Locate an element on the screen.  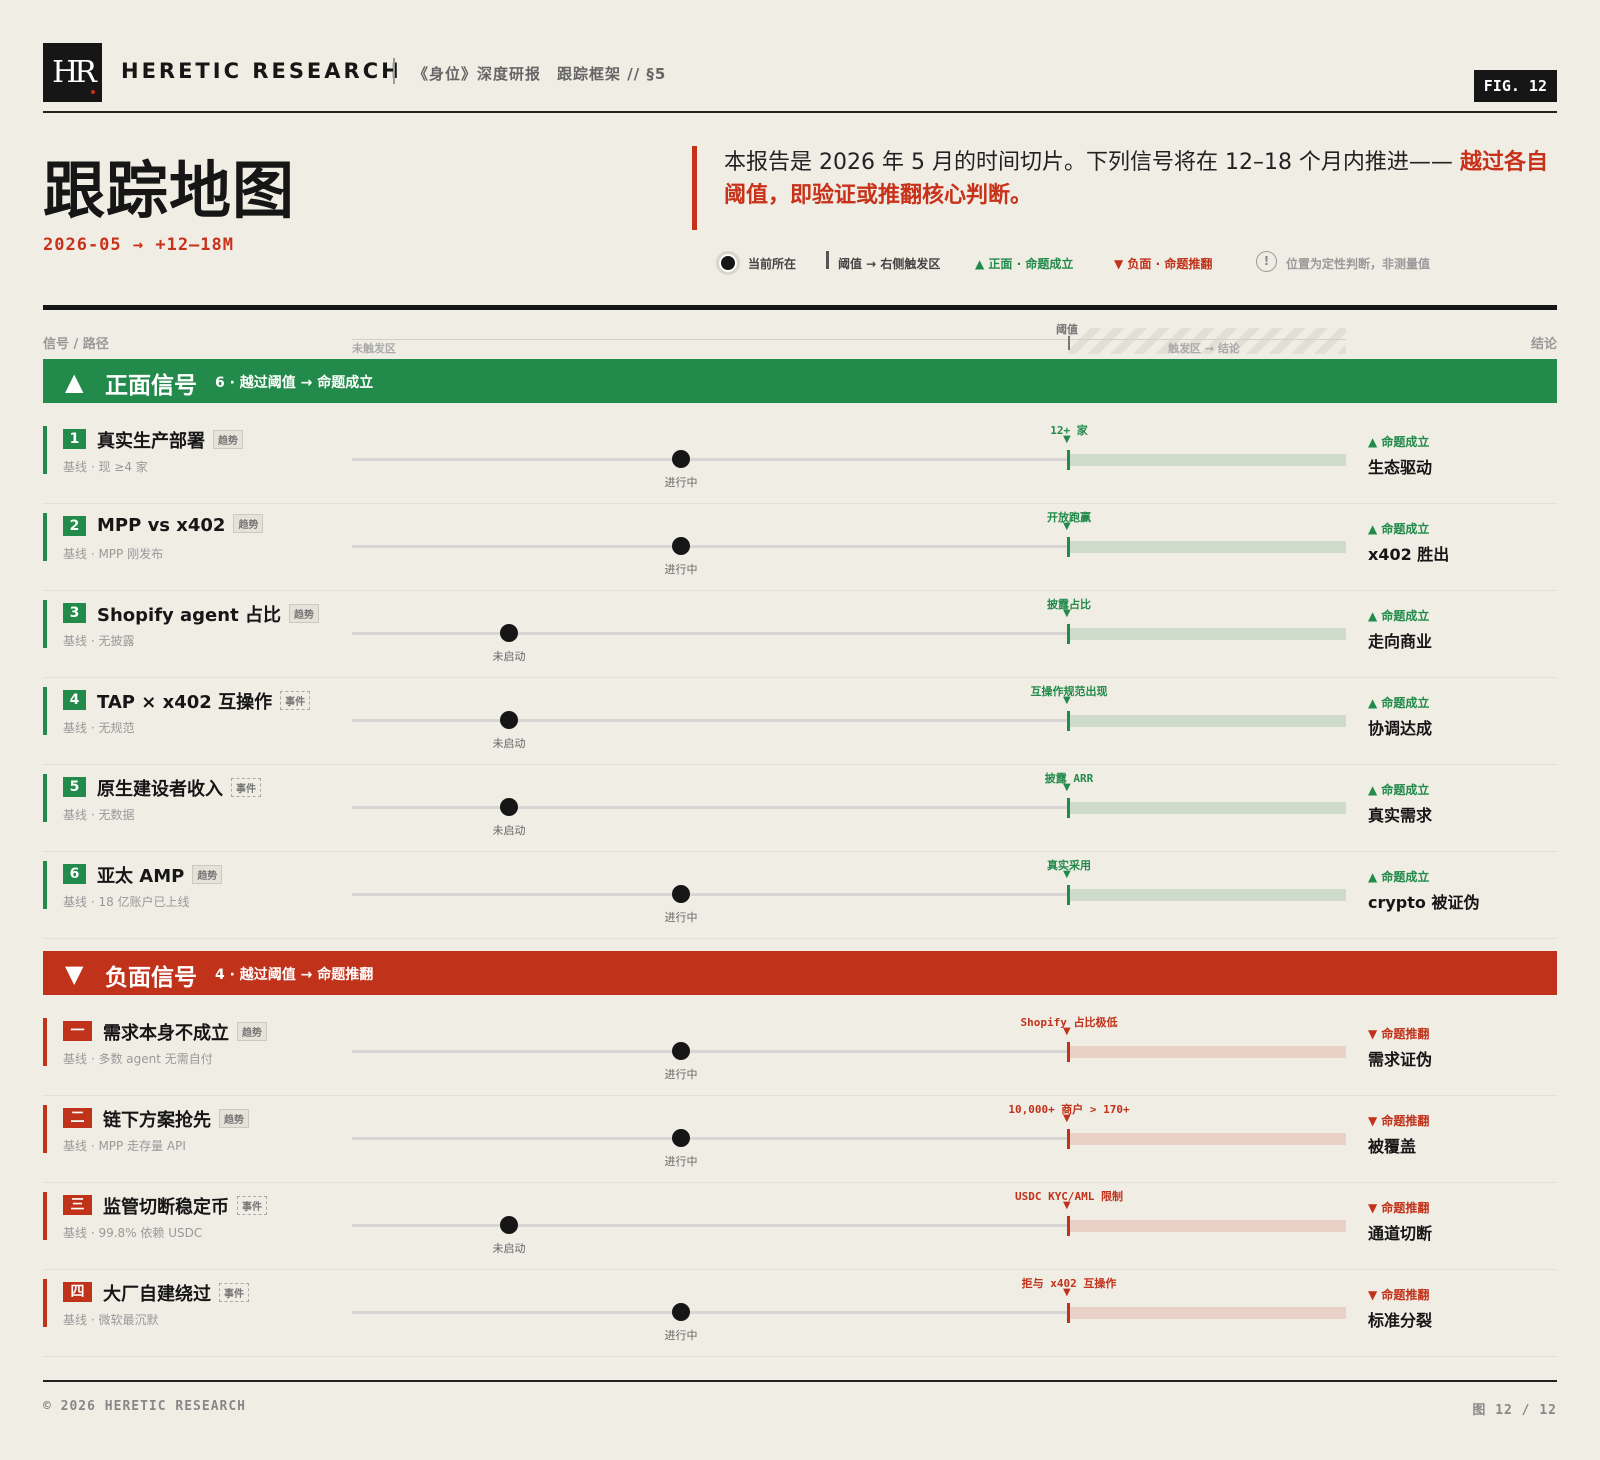
footer-divider is located at coordinates (800, 1381).